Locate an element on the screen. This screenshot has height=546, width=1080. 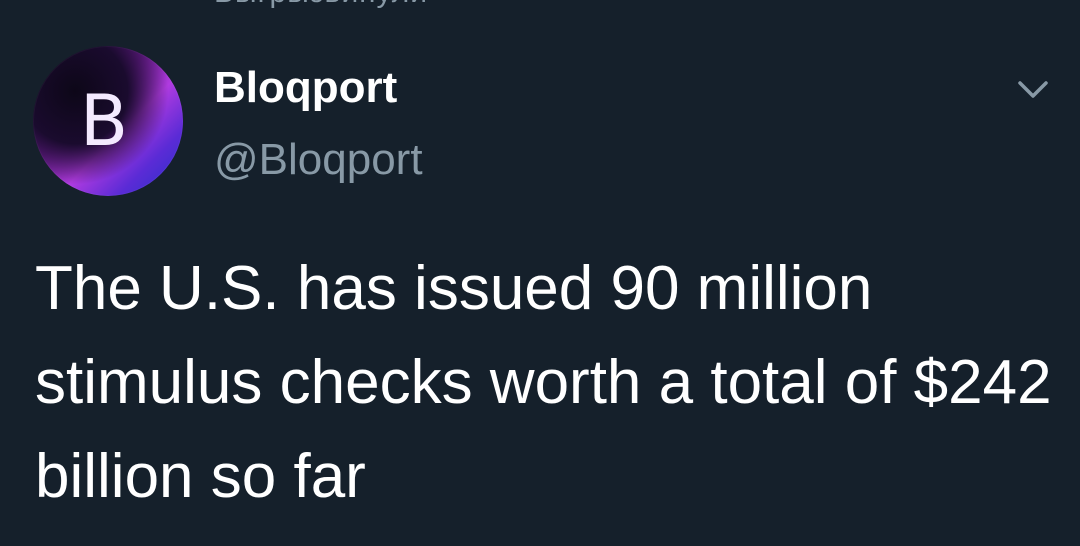
author-handle: @Bloqport is located at coordinates (318, 160).